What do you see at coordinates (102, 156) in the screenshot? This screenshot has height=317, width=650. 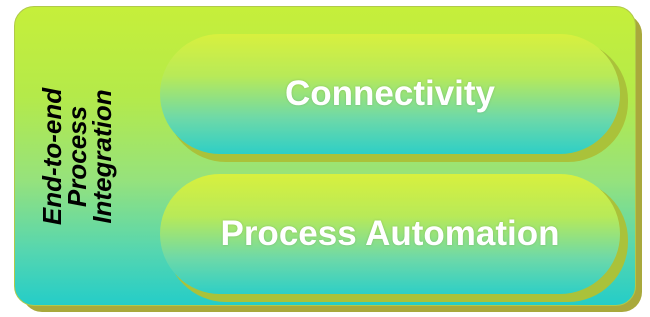 I see `side-label-line-3: Integration` at bounding box center [102, 156].